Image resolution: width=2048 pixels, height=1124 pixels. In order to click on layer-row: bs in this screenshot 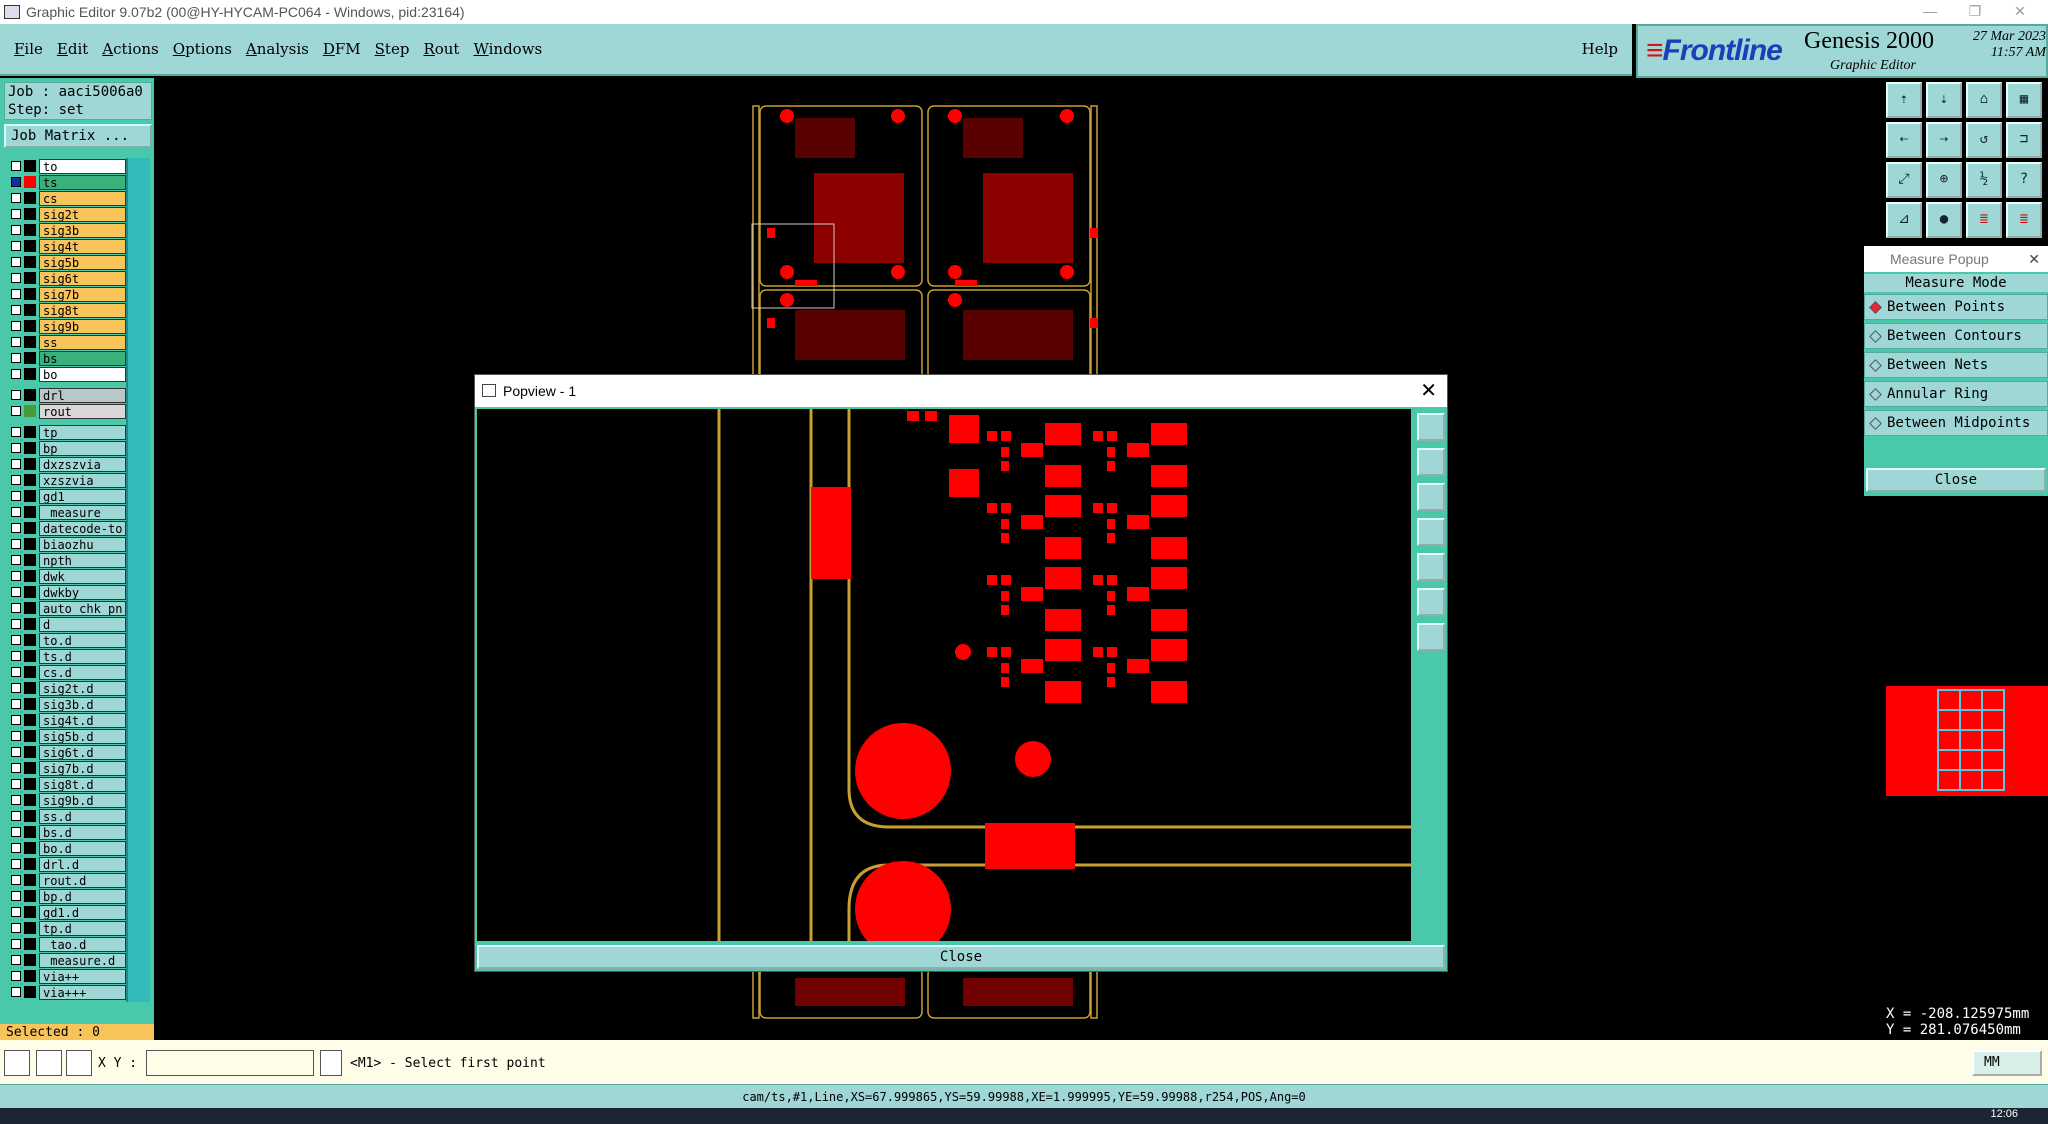, I will do `click(65, 358)`.